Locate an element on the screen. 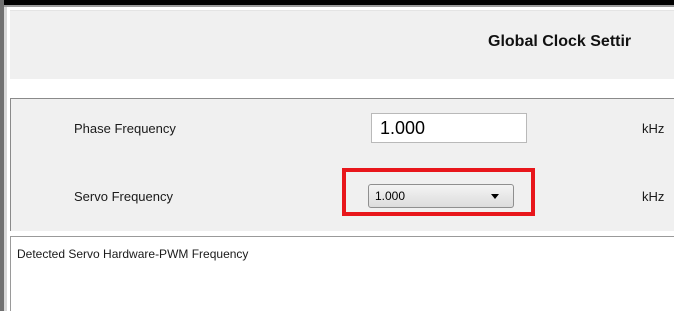 This screenshot has height=311, width=674. phase-frequency-input: 1.000 is located at coordinates (449, 128).